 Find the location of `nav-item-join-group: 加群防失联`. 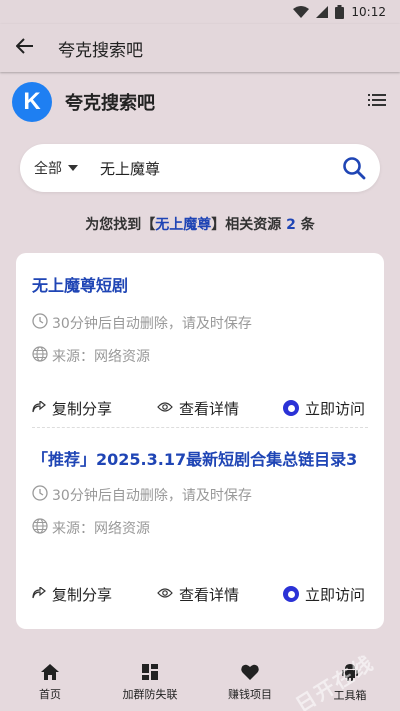

nav-item-join-group: 加群防失联 is located at coordinates (150, 683).